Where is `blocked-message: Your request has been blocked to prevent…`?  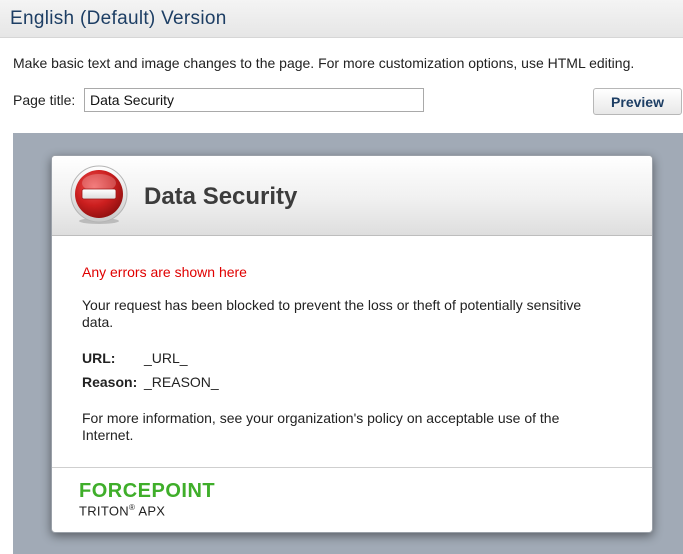 blocked-message: Your request has been blocked to prevent… is located at coordinates (332, 313).